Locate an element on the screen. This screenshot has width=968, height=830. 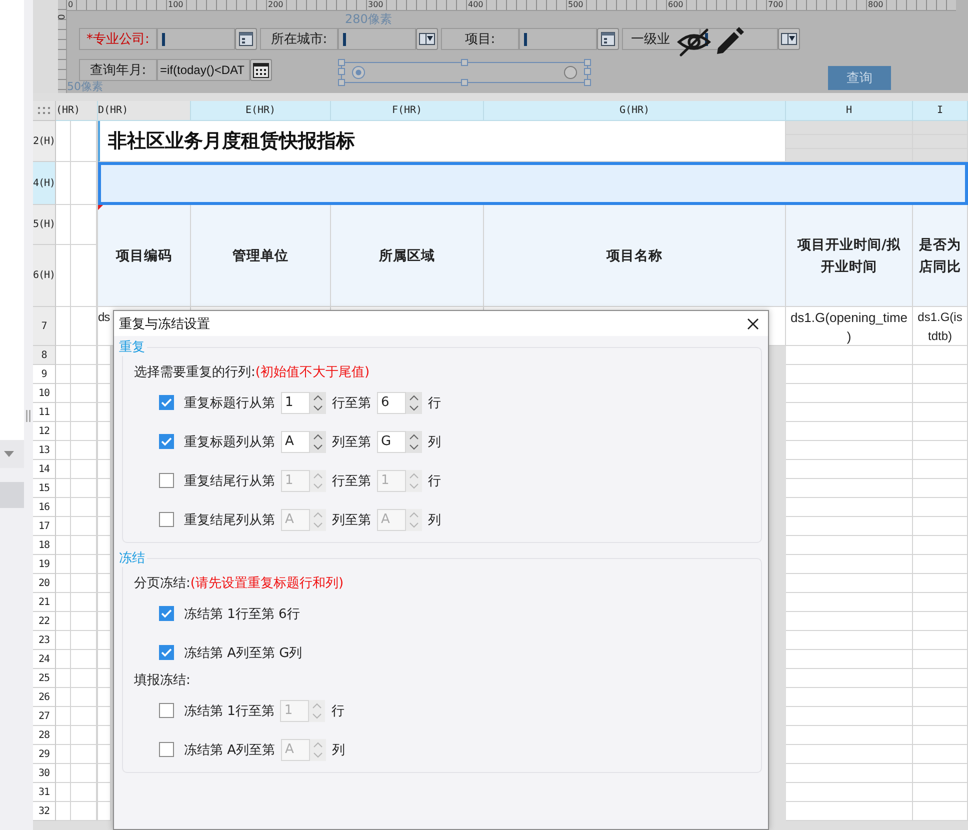
text-cursor is located at coordinates (344, 39).